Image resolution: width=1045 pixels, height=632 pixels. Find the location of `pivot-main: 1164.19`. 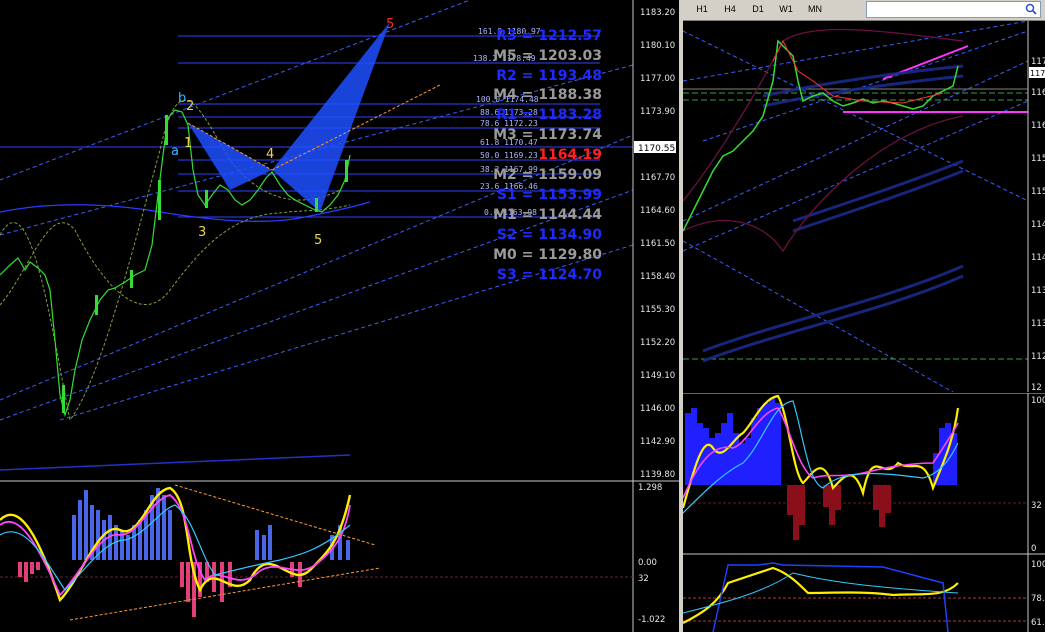

pivot-main: 1164.19 is located at coordinates (570, 155).